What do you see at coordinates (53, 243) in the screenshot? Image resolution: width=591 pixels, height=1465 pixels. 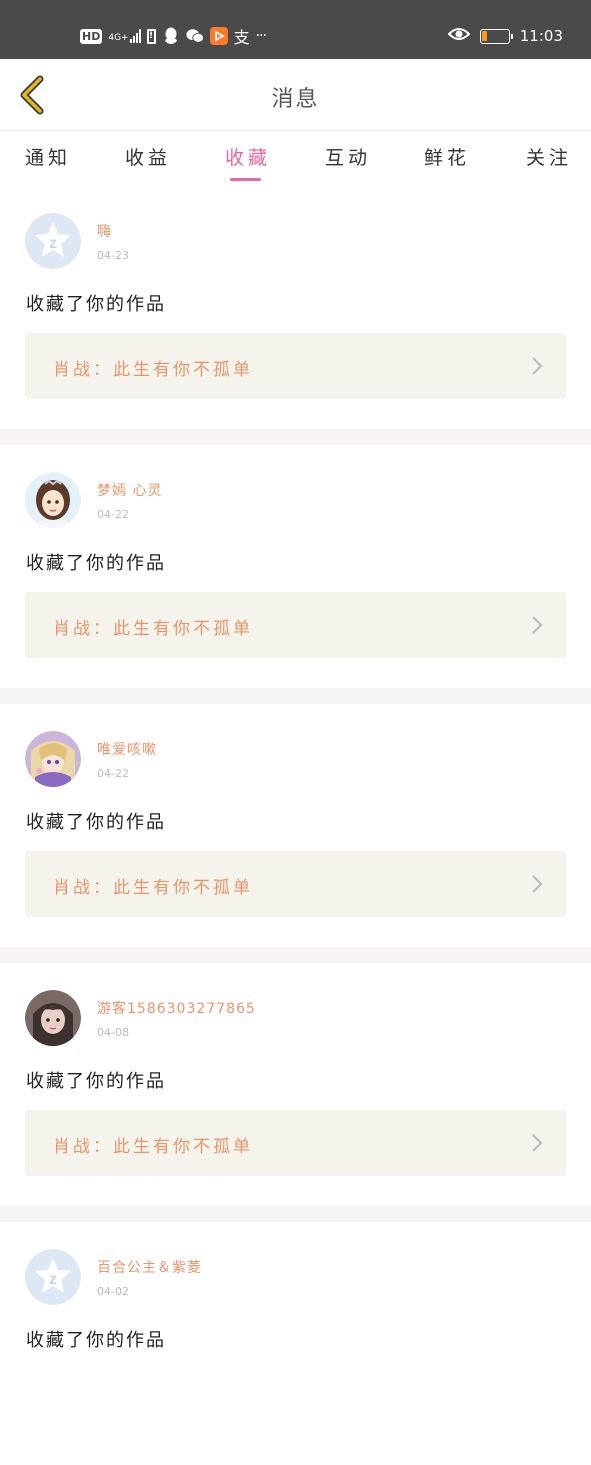 I see `svg-text: z` at bounding box center [53, 243].